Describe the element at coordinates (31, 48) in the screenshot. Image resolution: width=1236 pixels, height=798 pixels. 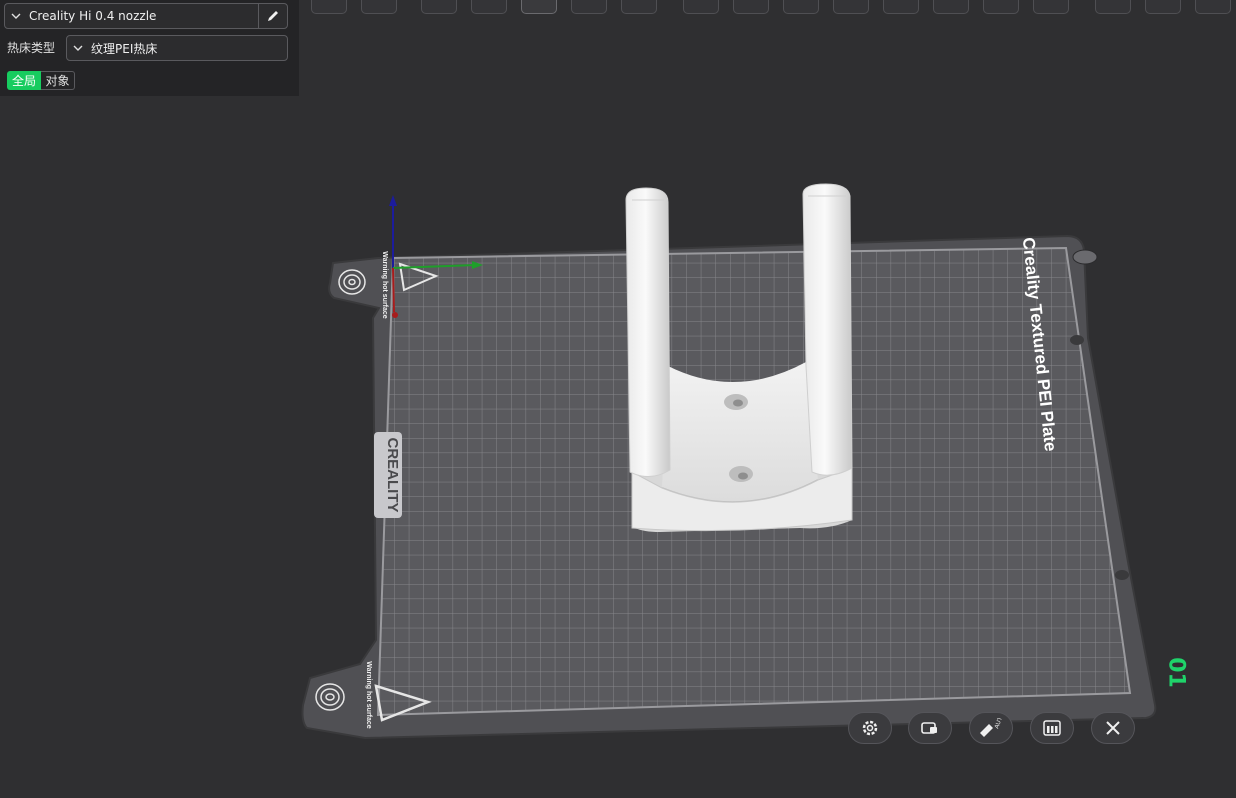
I see `bed-type-label: 热床类型` at that location.